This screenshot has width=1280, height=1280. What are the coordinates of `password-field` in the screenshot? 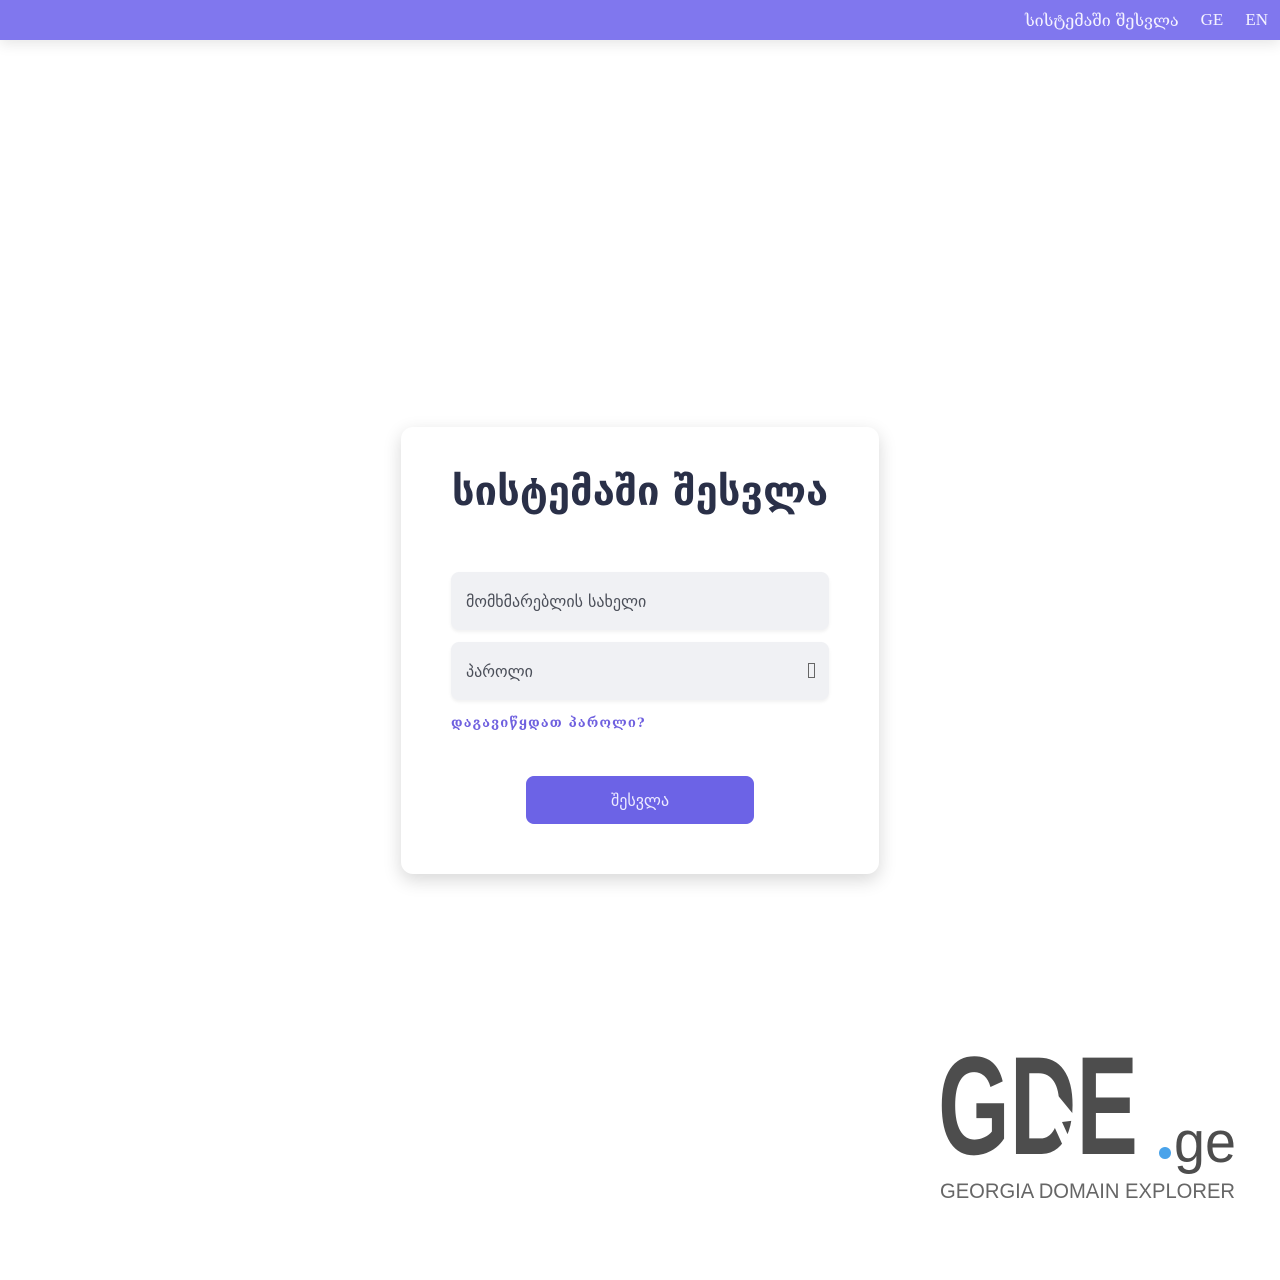 It's located at (640, 671).